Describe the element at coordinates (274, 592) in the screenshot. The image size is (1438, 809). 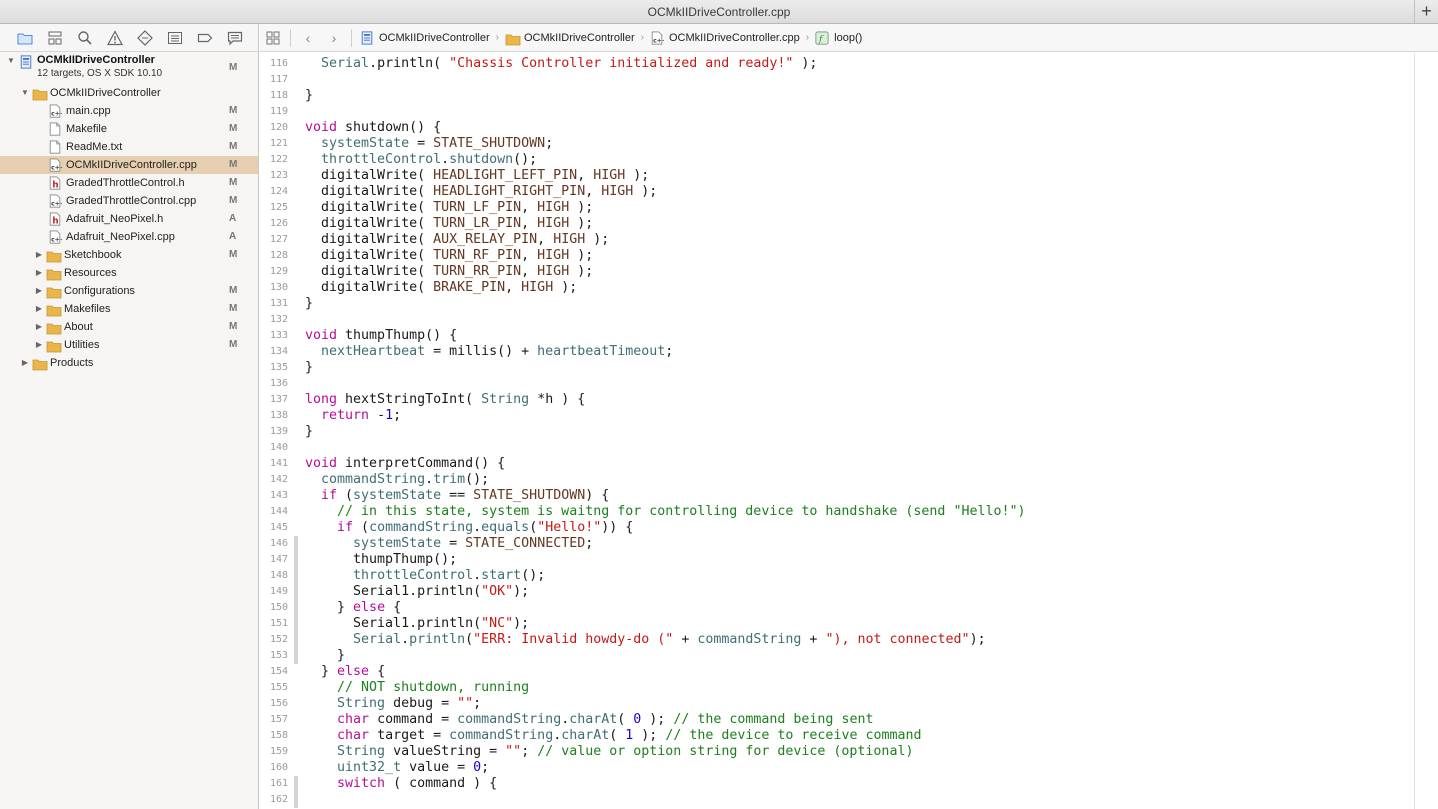
I see `line-number: 149` at that location.